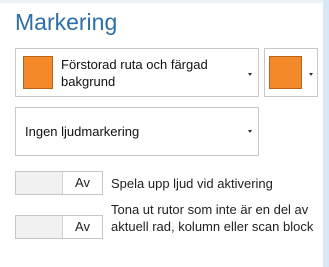  I want to click on highlight-color-swatch, so click(38, 72).